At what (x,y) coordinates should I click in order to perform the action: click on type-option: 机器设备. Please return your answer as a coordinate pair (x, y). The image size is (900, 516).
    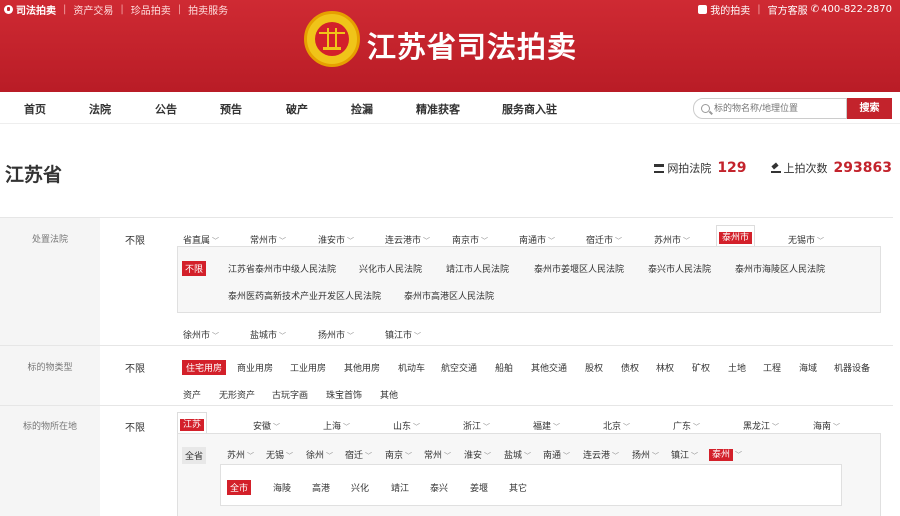
    Looking at the image, I should click on (852, 367).